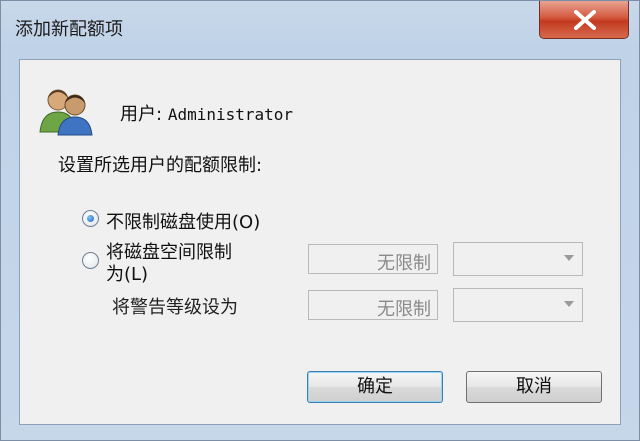  Describe the element at coordinates (90, 260) in the screenshot. I see `limit-disk-radio` at that location.